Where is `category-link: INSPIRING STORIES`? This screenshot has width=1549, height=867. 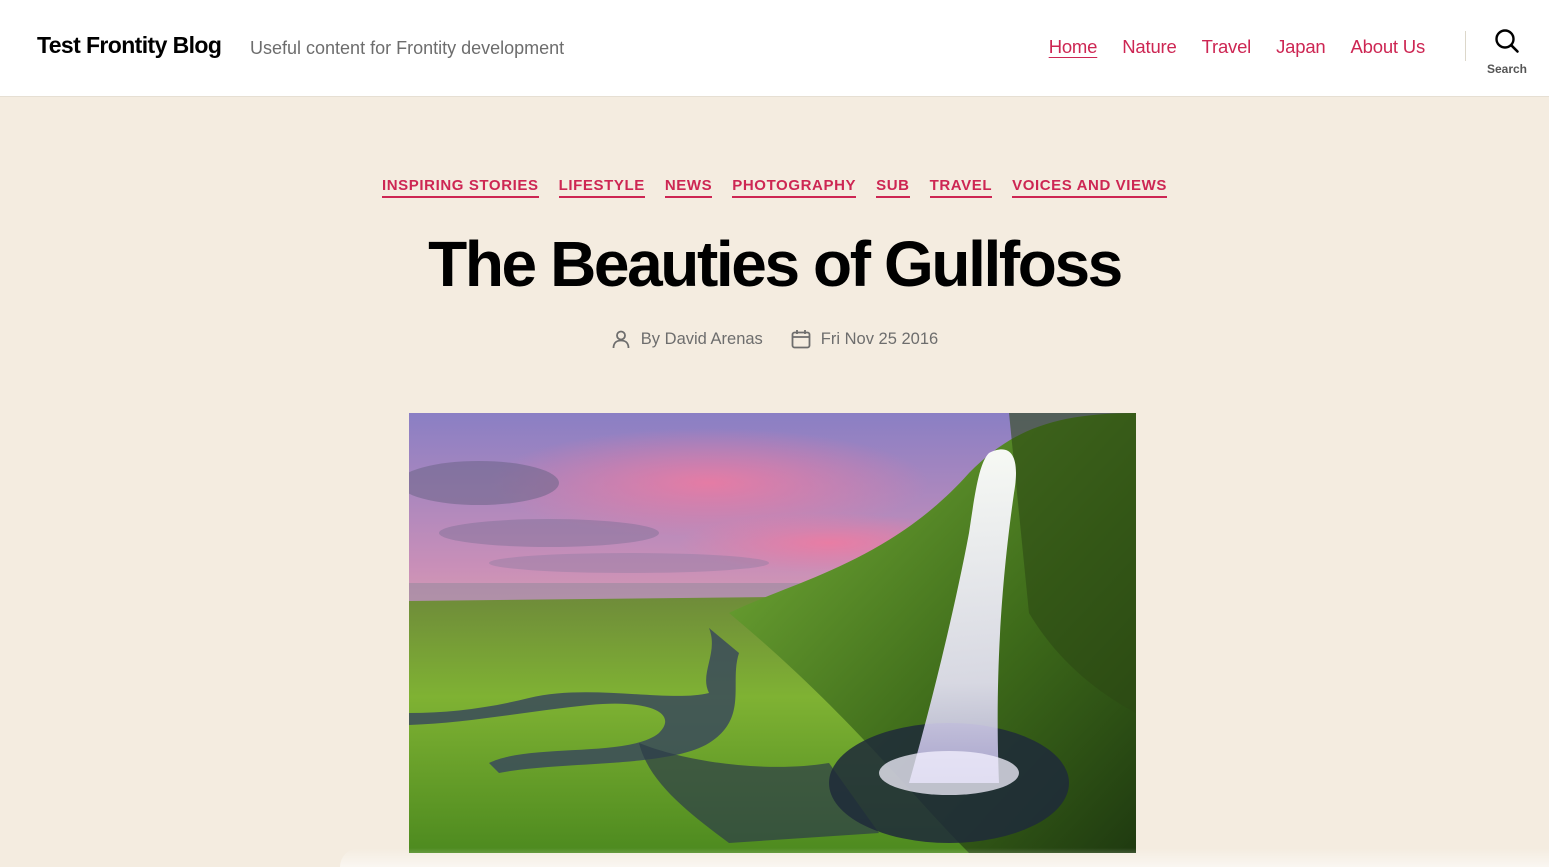
category-link: INSPIRING STORIES is located at coordinates (460, 187).